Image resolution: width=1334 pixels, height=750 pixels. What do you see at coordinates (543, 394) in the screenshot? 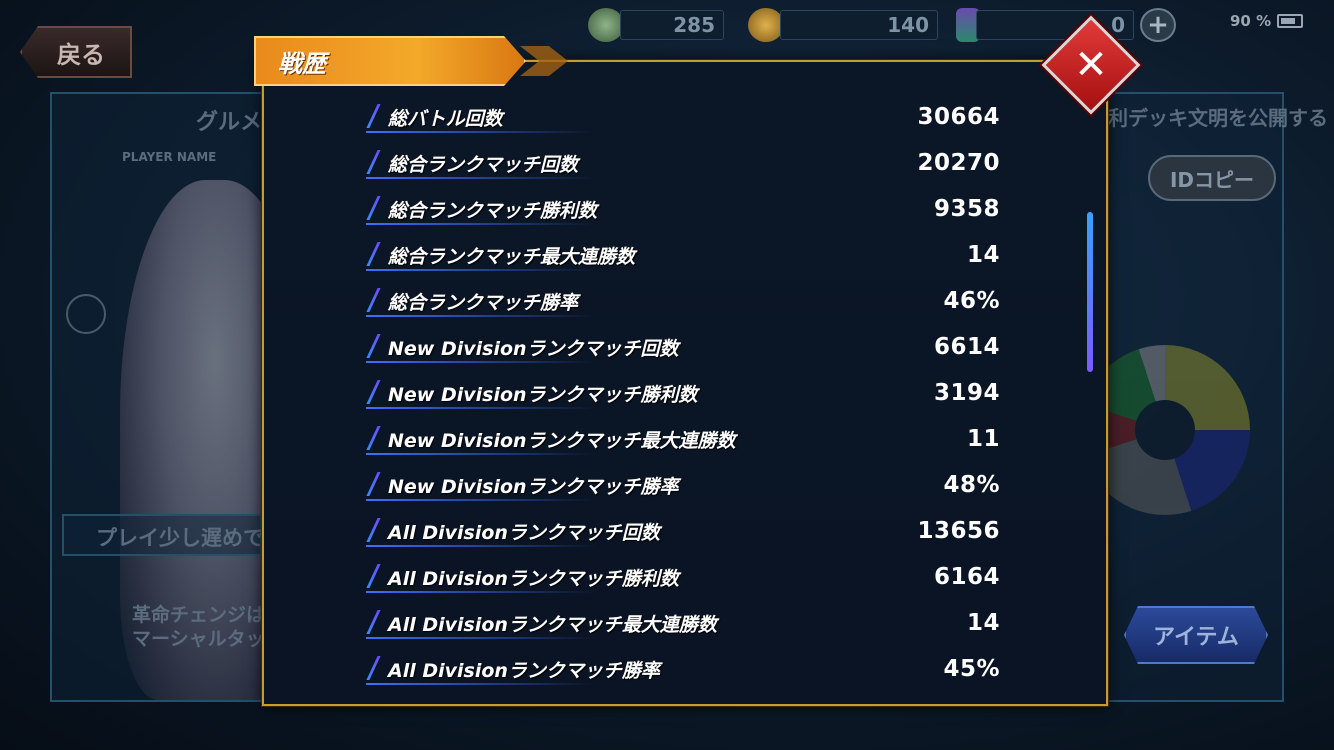
I see `stat-label: New Divisionランクマッチ勝利数` at bounding box center [543, 394].